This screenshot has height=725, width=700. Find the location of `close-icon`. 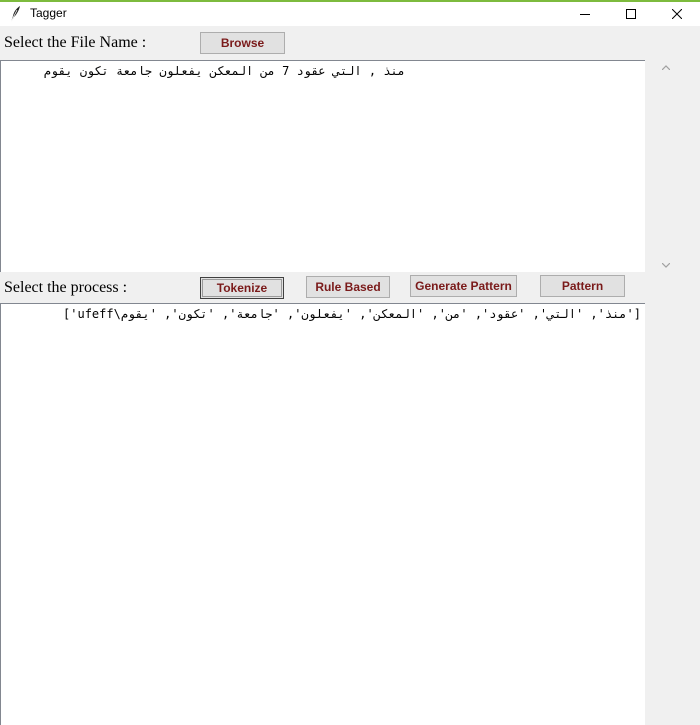

close-icon is located at coordinates (677, 14).